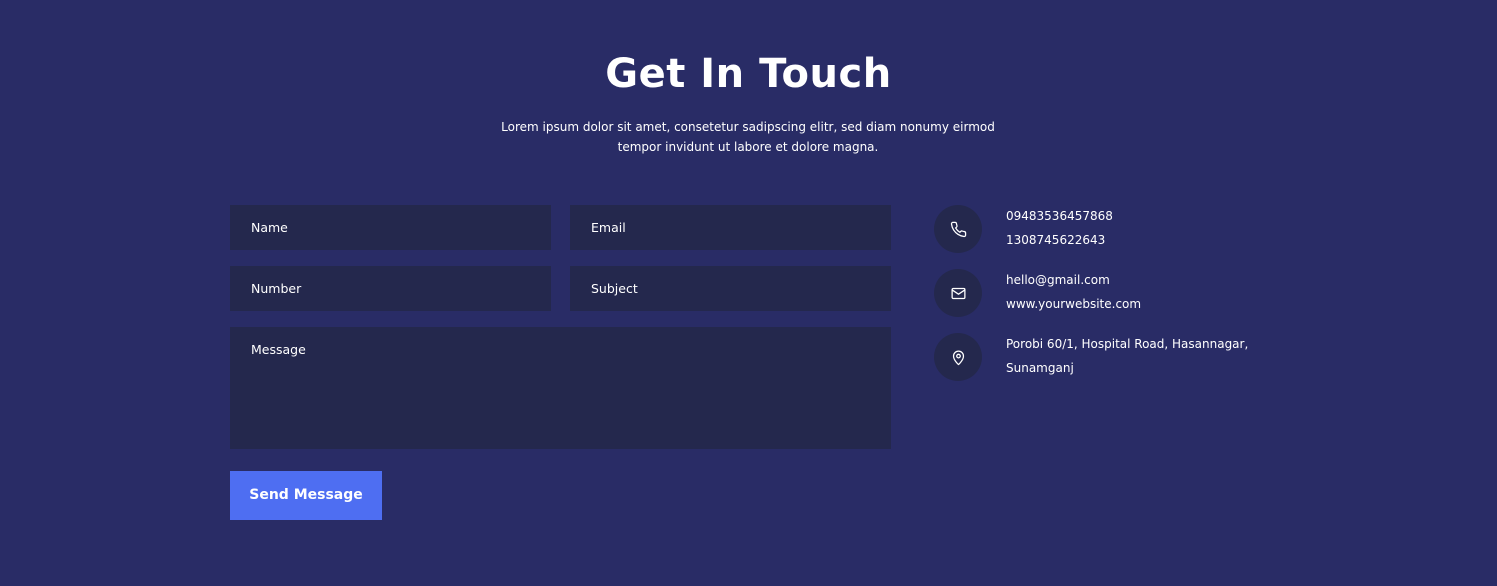 The width and height of the screenshot is (1497, 586). I want to click on name-input: Name, so click(390, 227).